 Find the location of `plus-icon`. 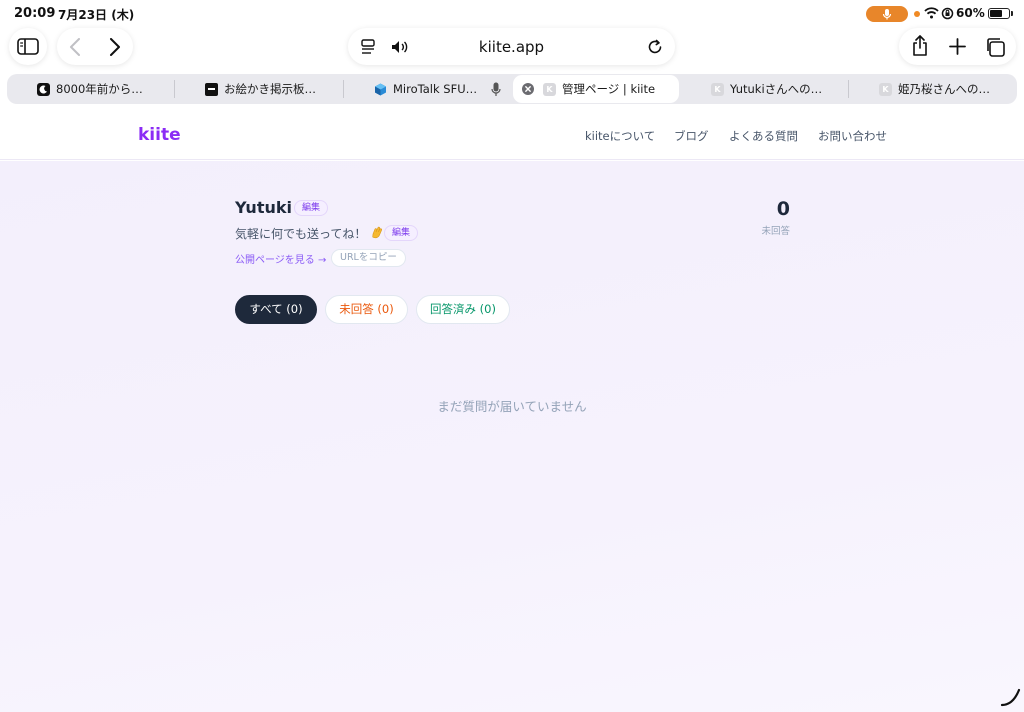

plus-icon is located at coordinates (957, 46).